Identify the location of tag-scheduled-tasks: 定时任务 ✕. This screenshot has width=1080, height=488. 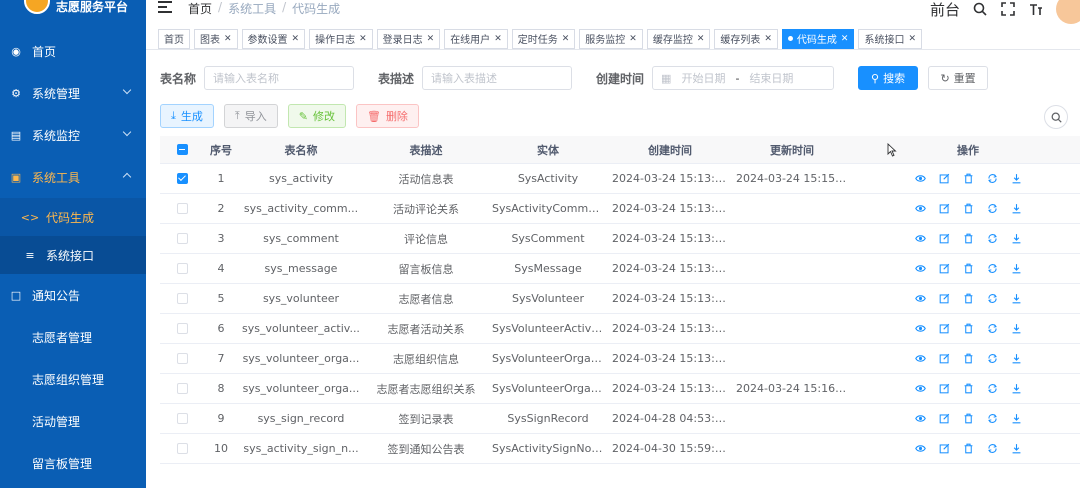
(543, 38).